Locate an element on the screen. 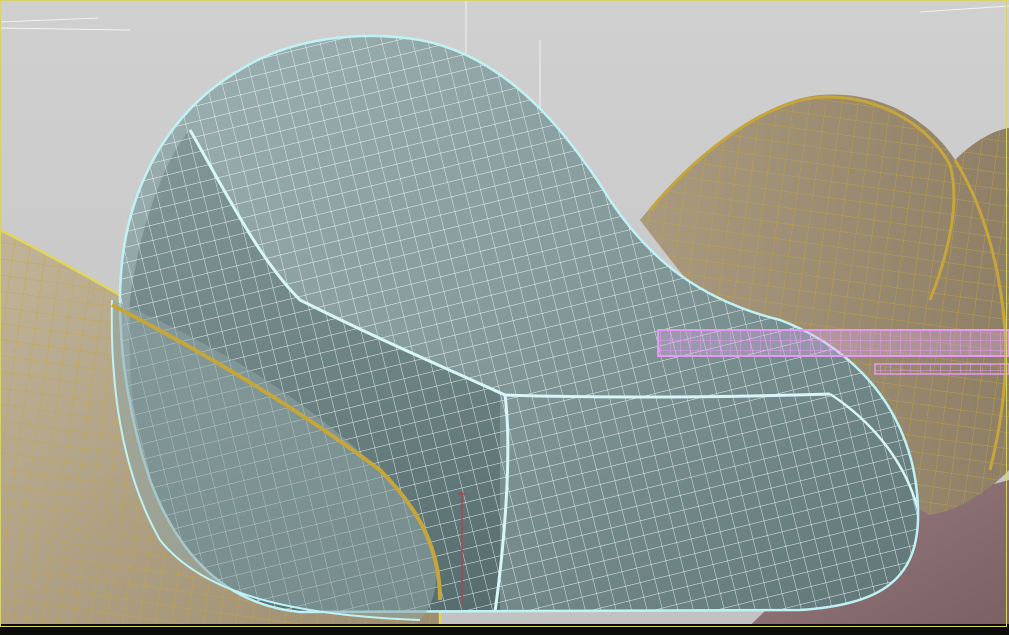 This screenshot has height=635, width=1009. viewport-bottom-edge is located at coordinates (504, 629).